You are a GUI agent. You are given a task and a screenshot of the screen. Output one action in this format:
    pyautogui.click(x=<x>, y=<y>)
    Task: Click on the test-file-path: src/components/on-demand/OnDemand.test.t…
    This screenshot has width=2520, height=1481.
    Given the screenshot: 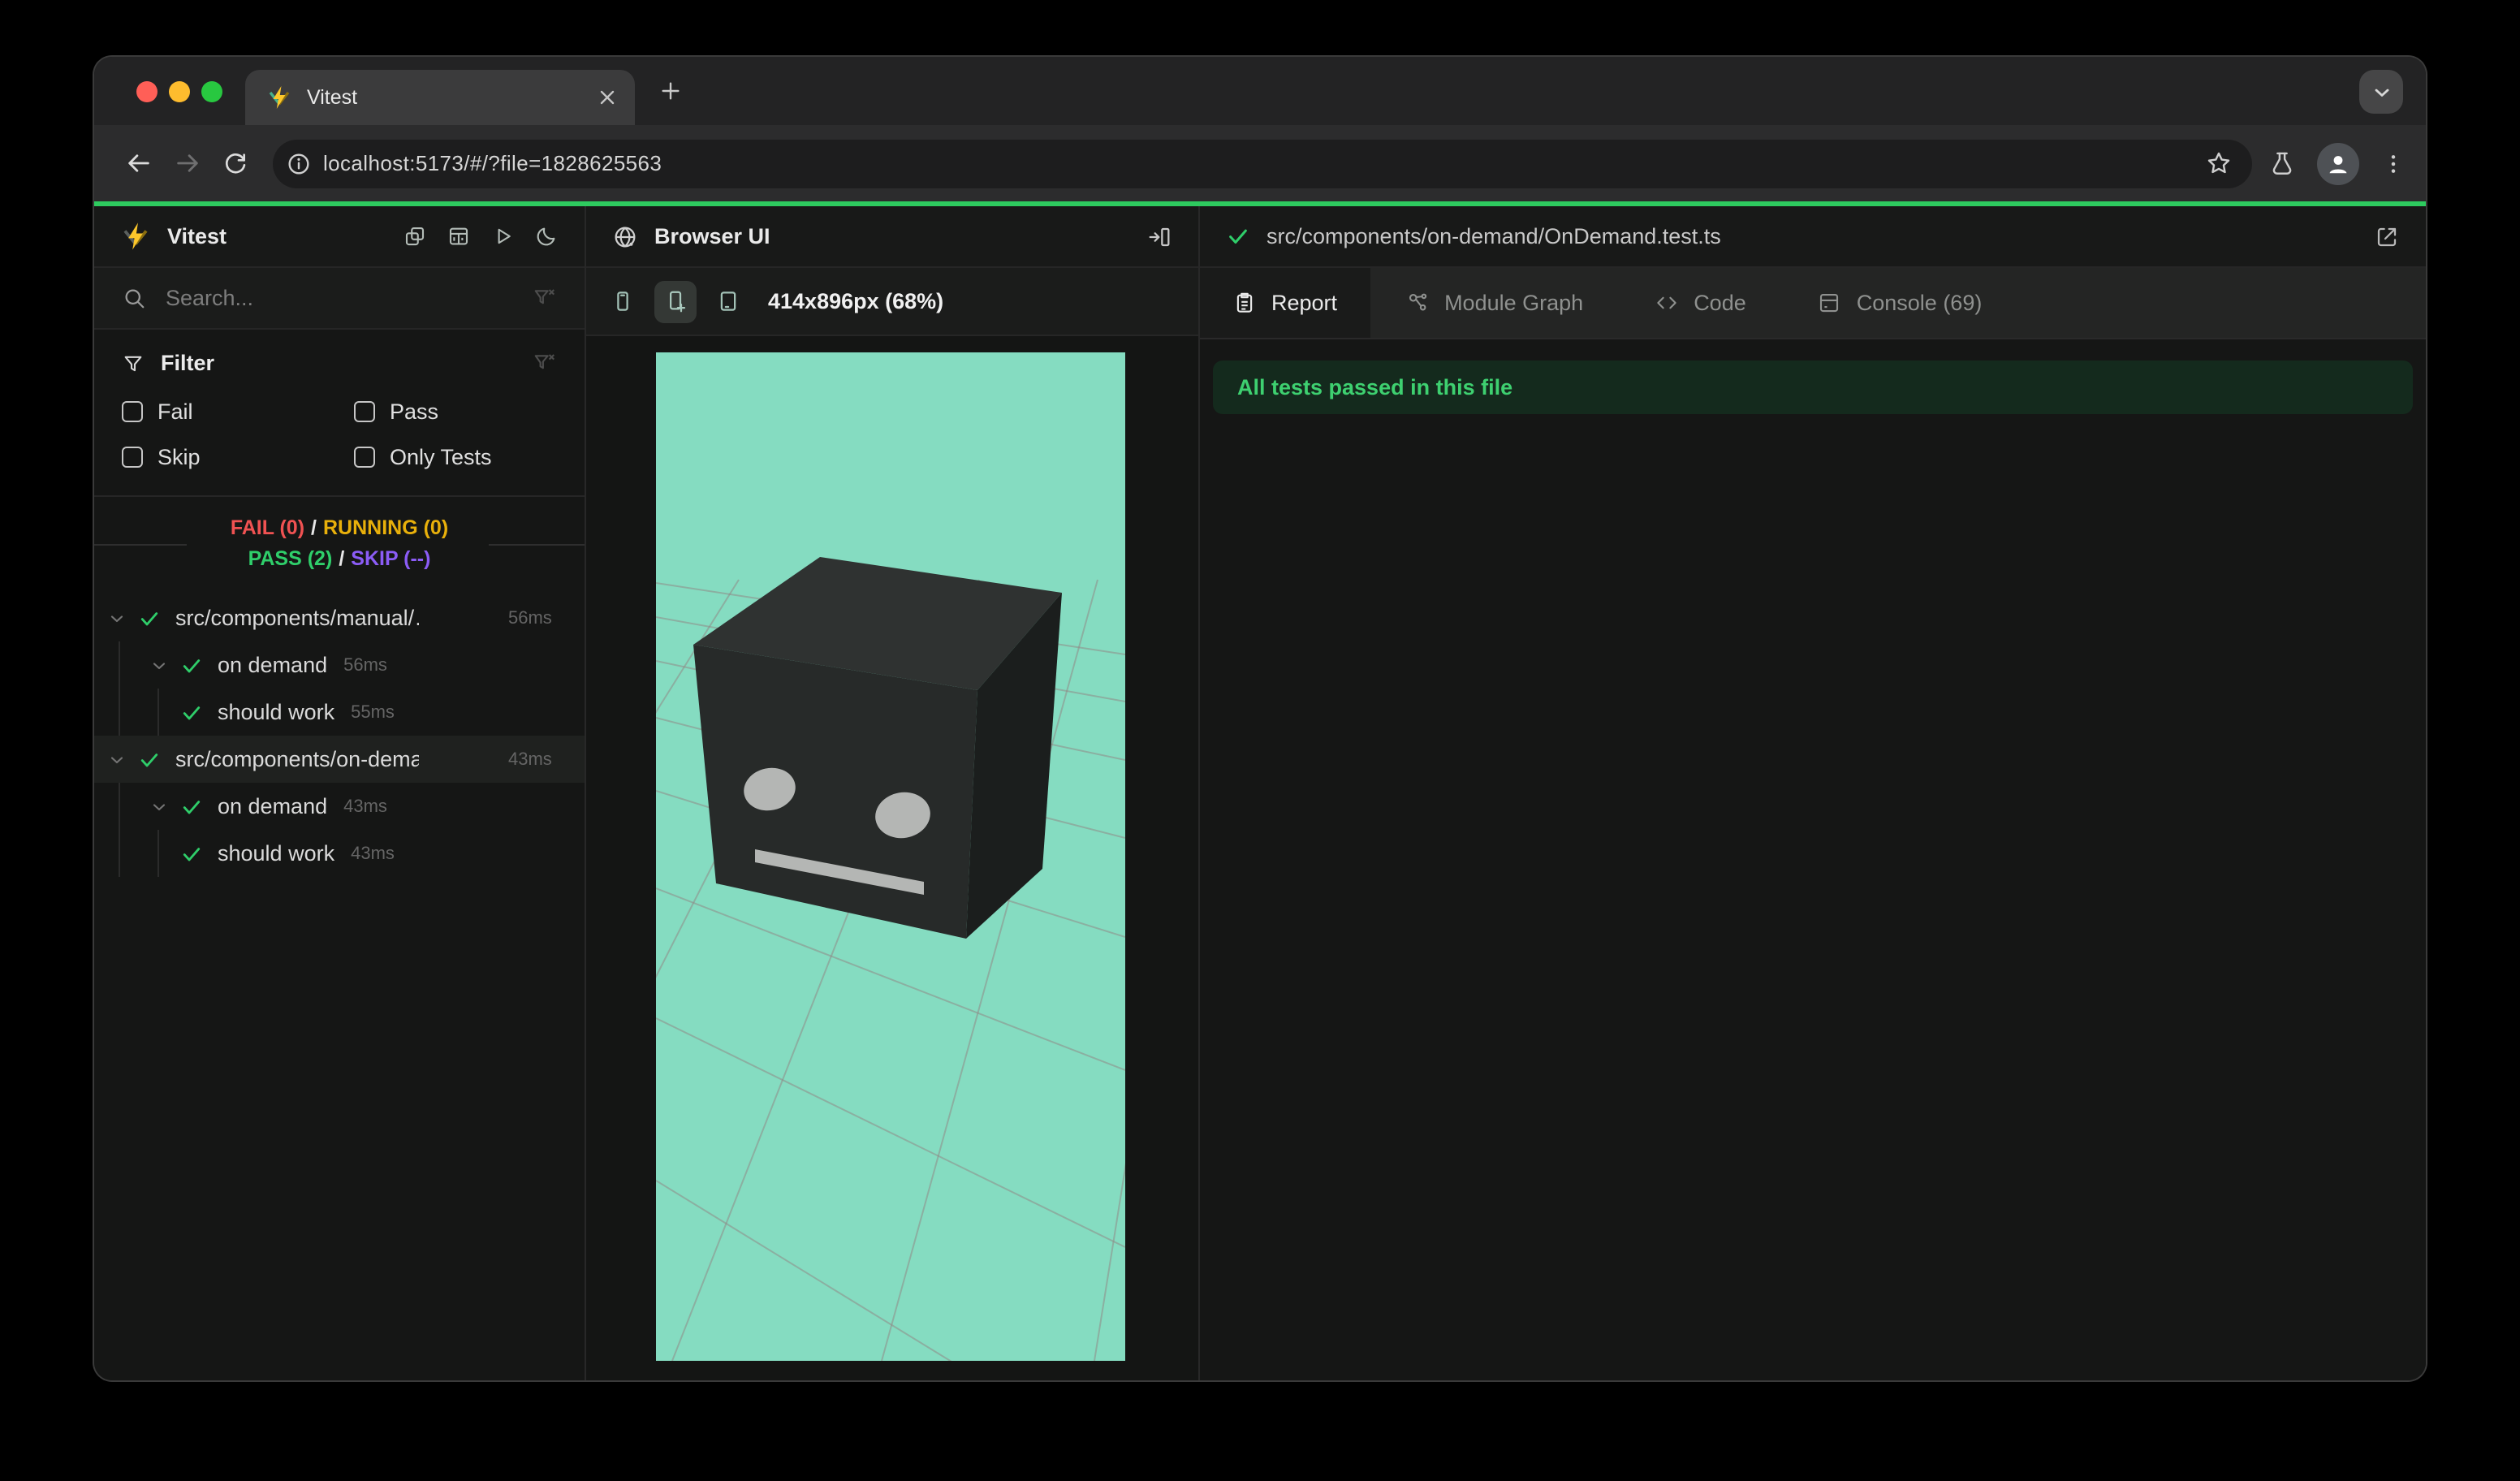 What is the action you would take?
    pyautogui.click(x=1494, y=236)
    